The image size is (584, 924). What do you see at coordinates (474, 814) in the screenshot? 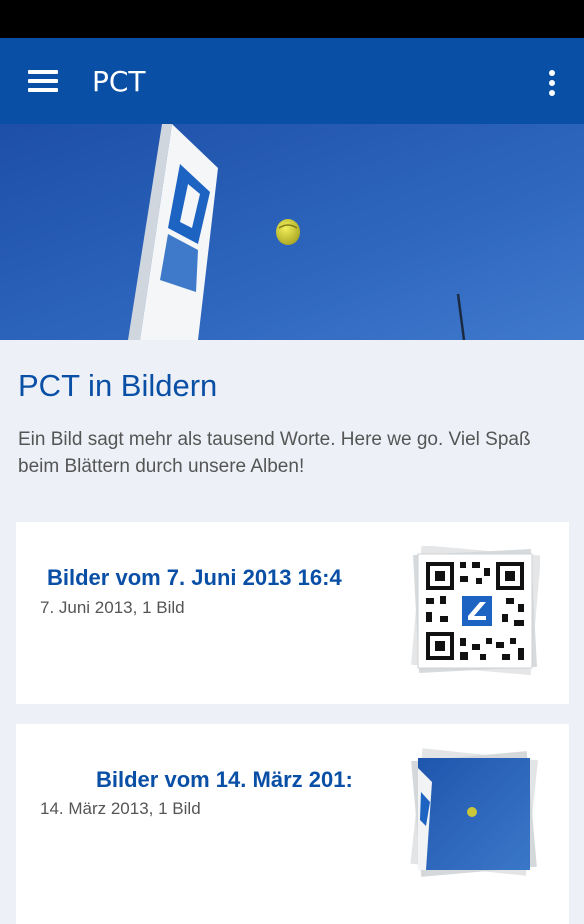
I see `sky-photo-thumbnail` at bounding box center [474, 814].